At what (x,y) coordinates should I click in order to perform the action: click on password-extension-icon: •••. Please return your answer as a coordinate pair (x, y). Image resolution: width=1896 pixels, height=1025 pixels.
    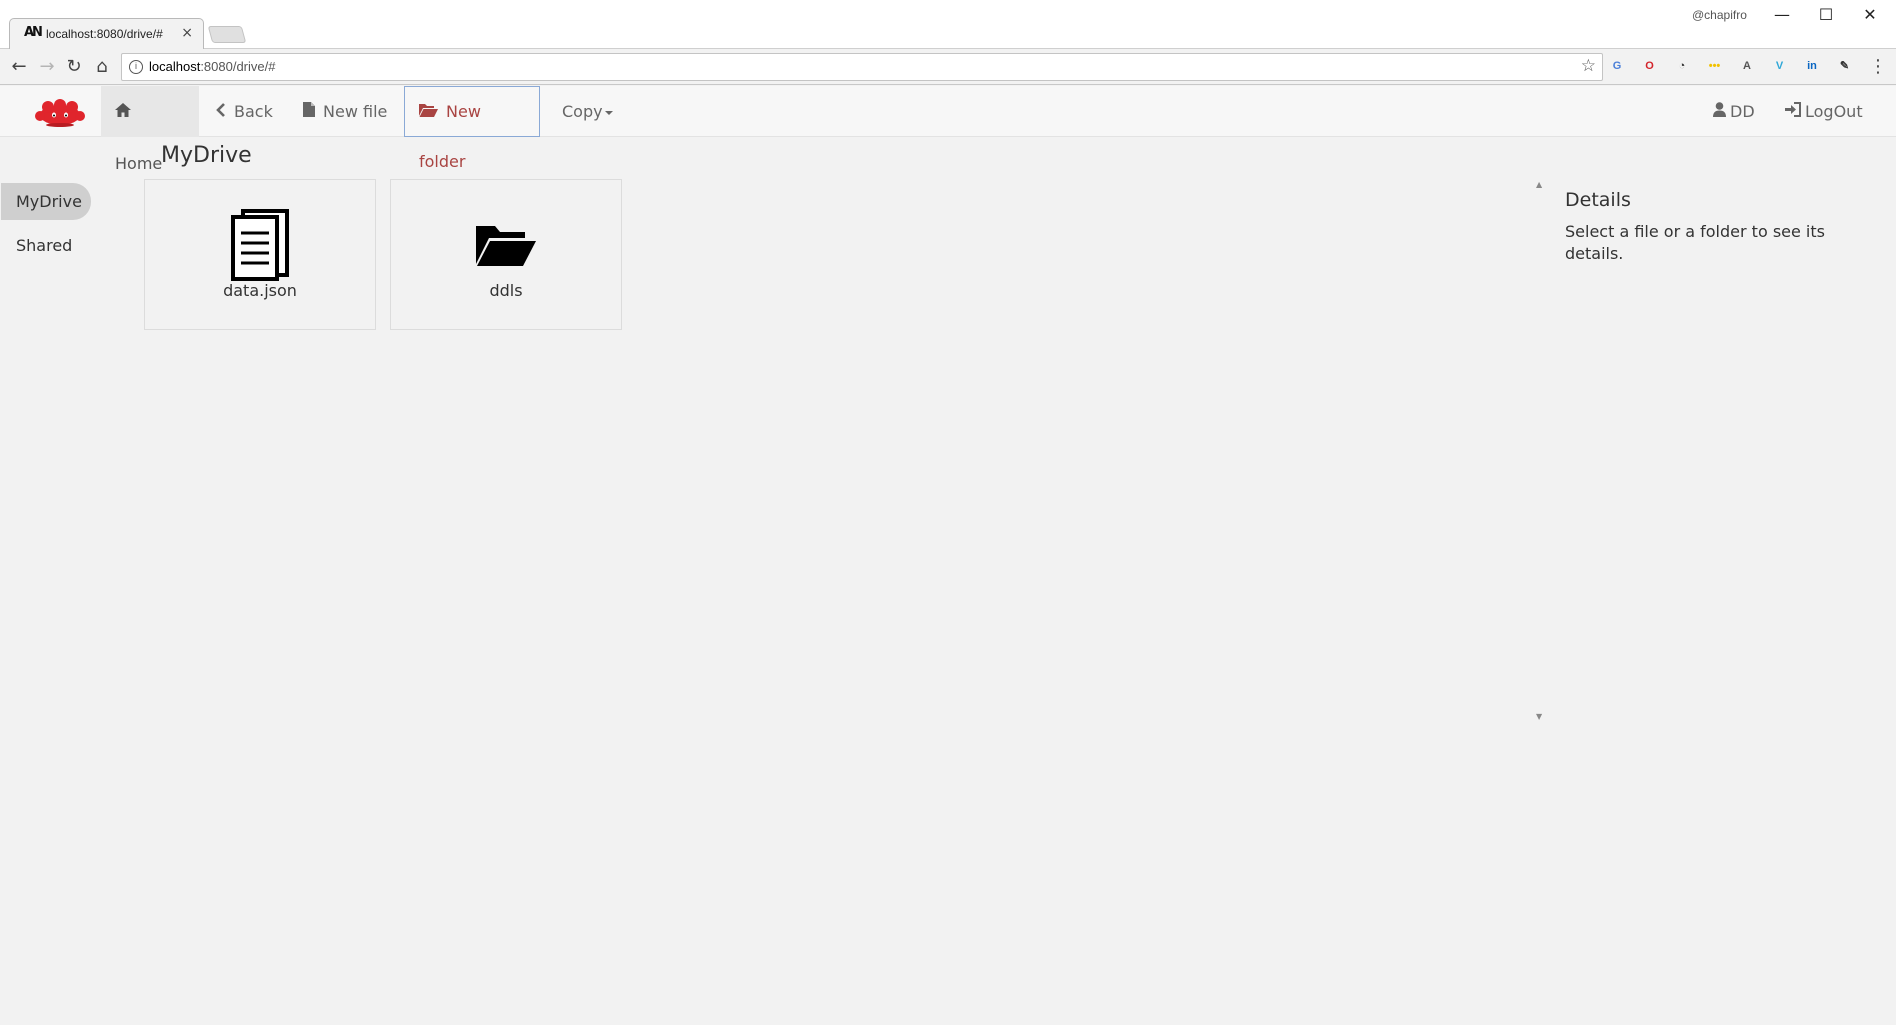
    Looking at the image, I should click on (1715, 66).